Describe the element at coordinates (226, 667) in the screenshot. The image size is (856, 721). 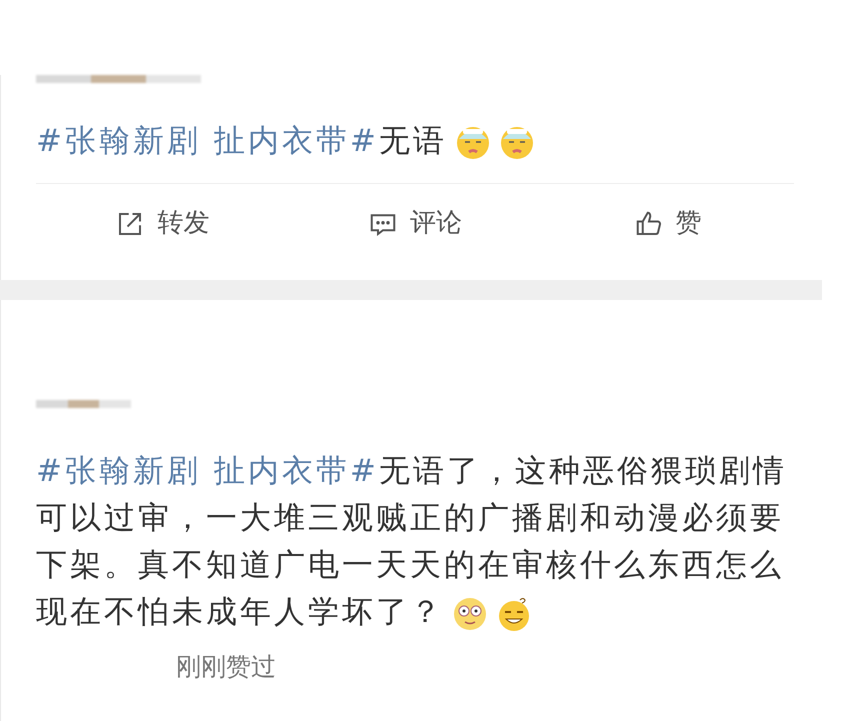
I see `liked-status: 刚刚赞过` at that location.